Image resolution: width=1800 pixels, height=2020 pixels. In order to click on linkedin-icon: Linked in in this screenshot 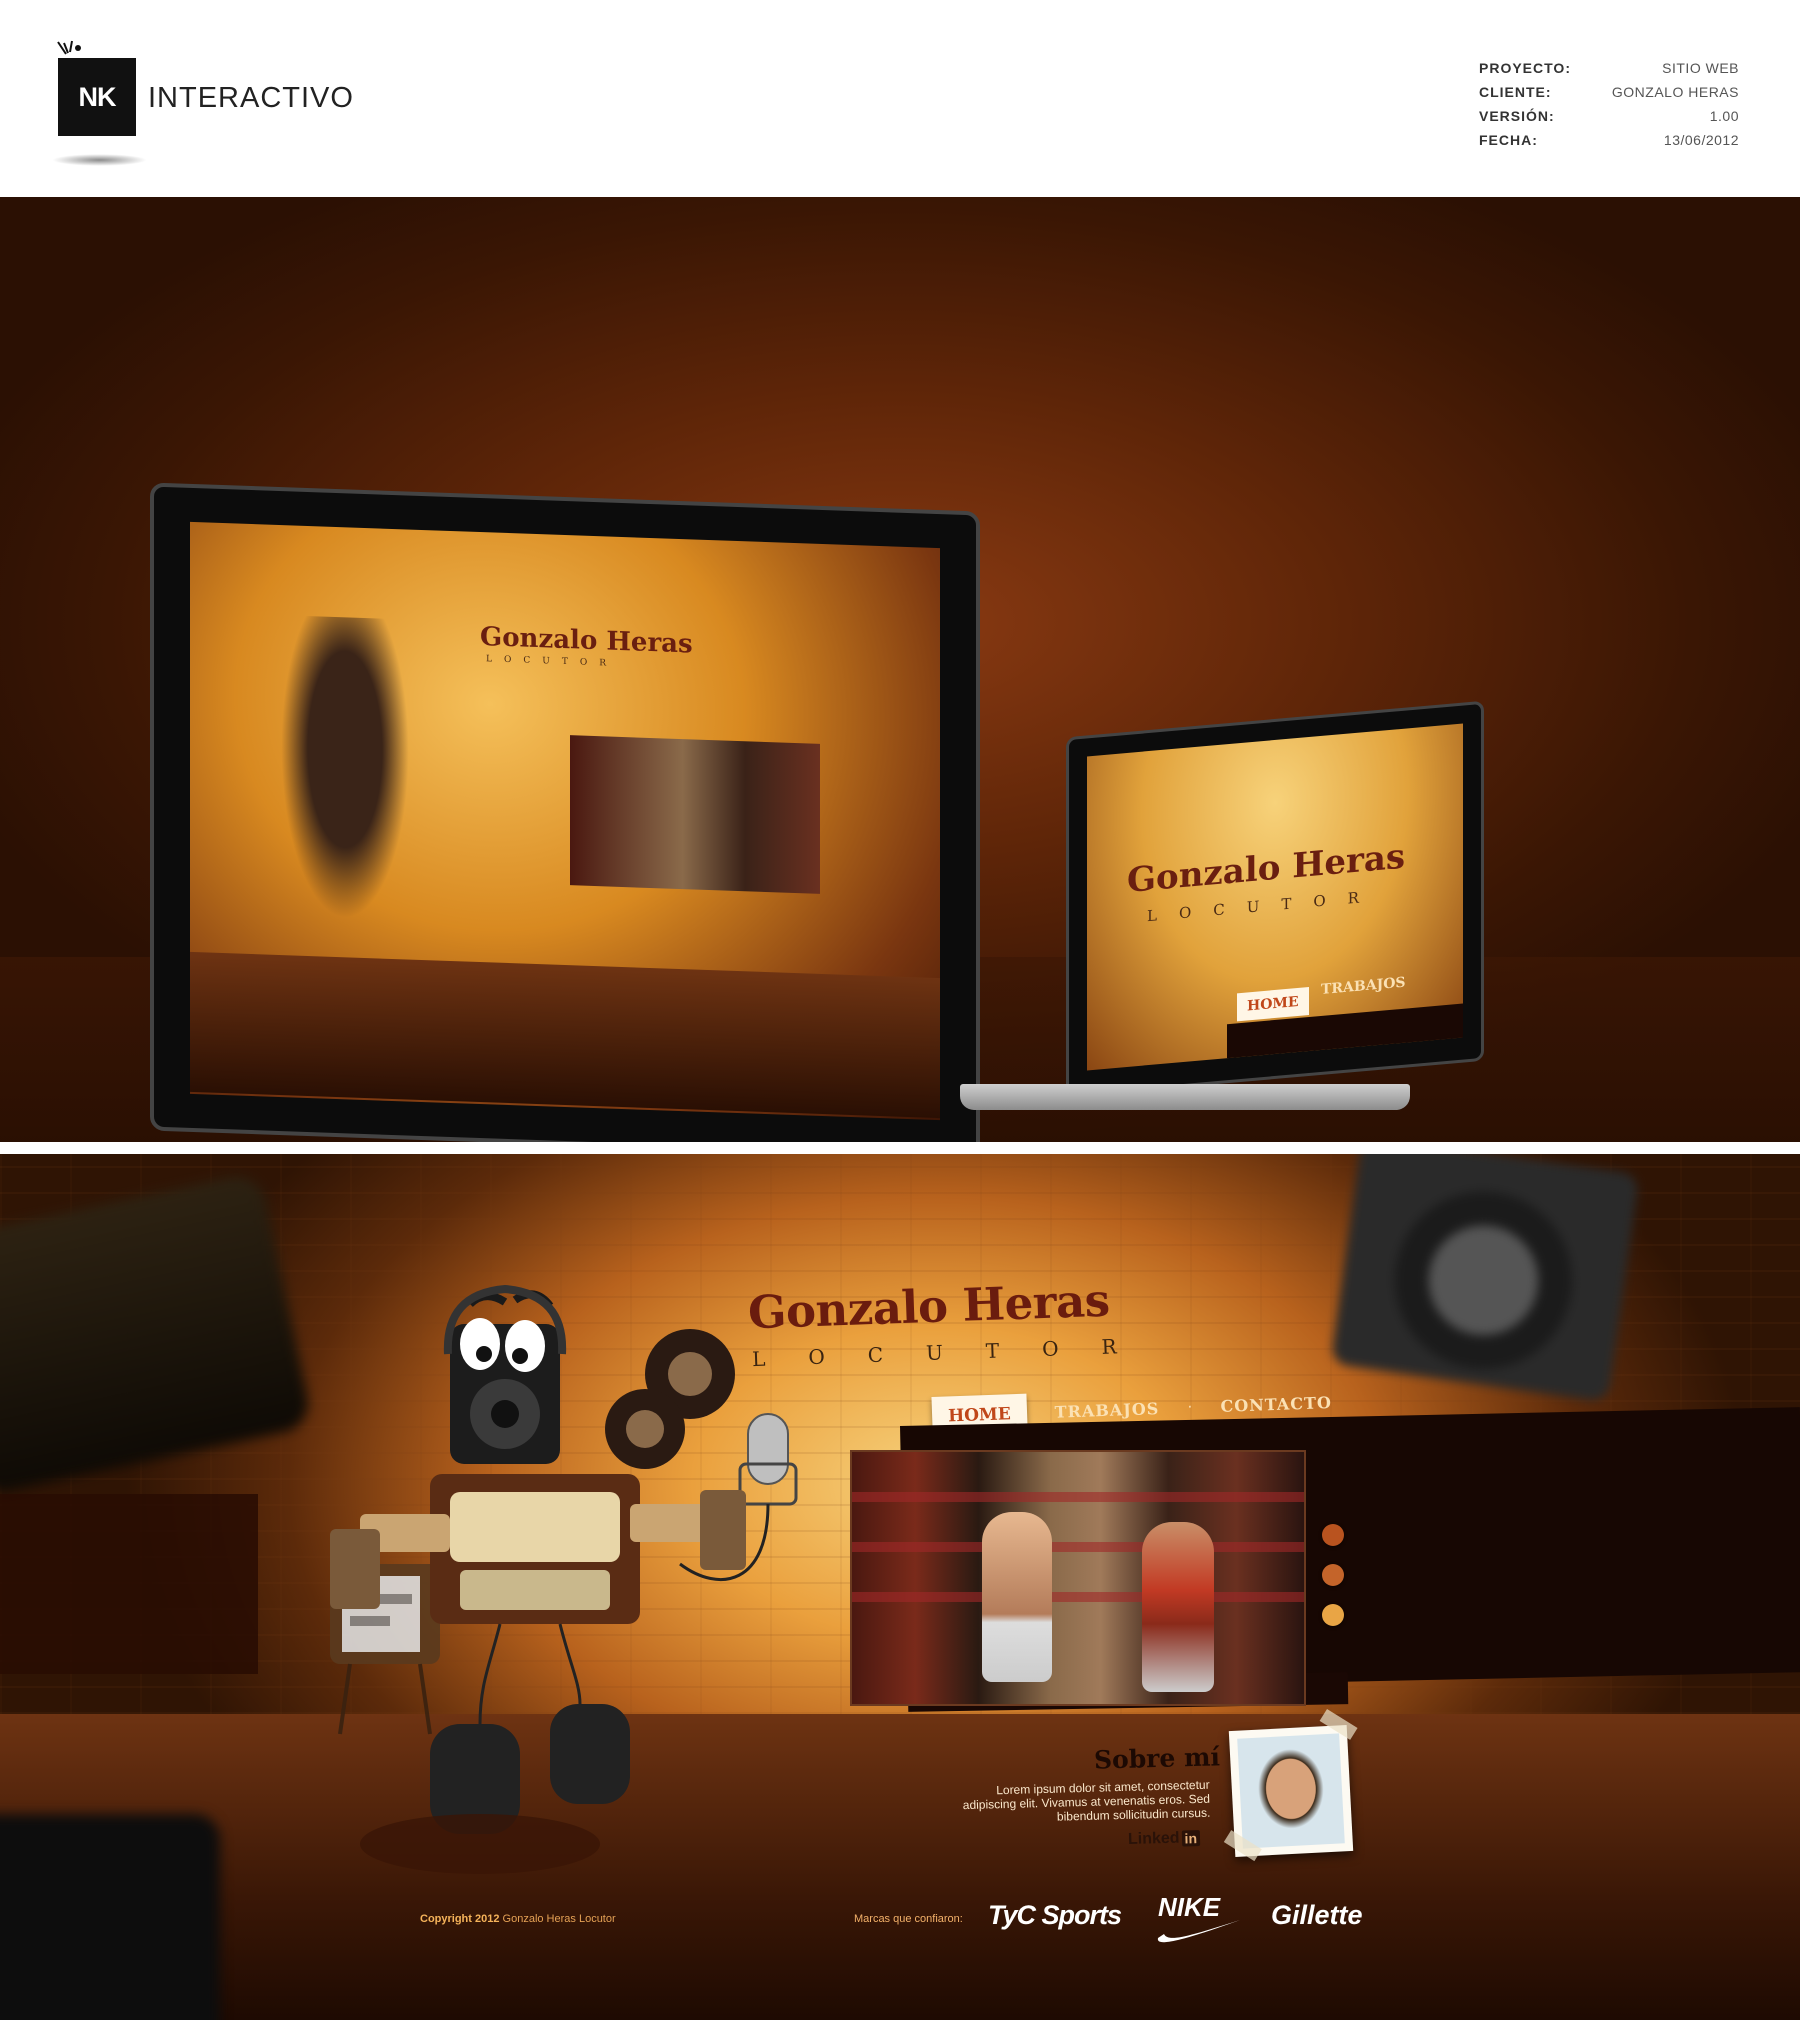, I will do `click(1164, 1839)`.